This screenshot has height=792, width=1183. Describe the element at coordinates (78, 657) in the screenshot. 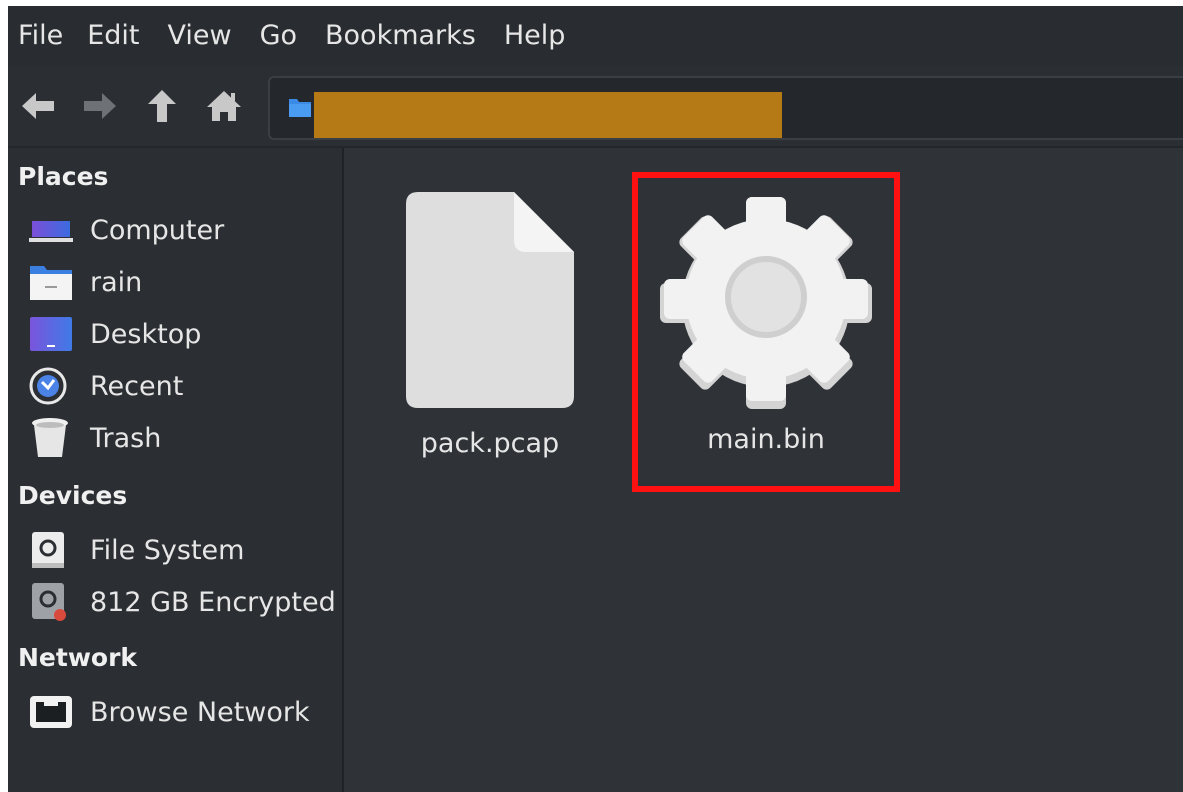

I see `network-heading: Network` at that location.